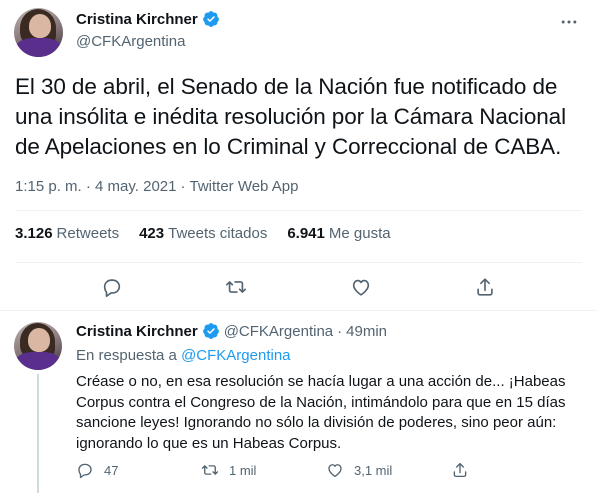  I want to click on retweet-button: 1 mil, so click(263, 470).